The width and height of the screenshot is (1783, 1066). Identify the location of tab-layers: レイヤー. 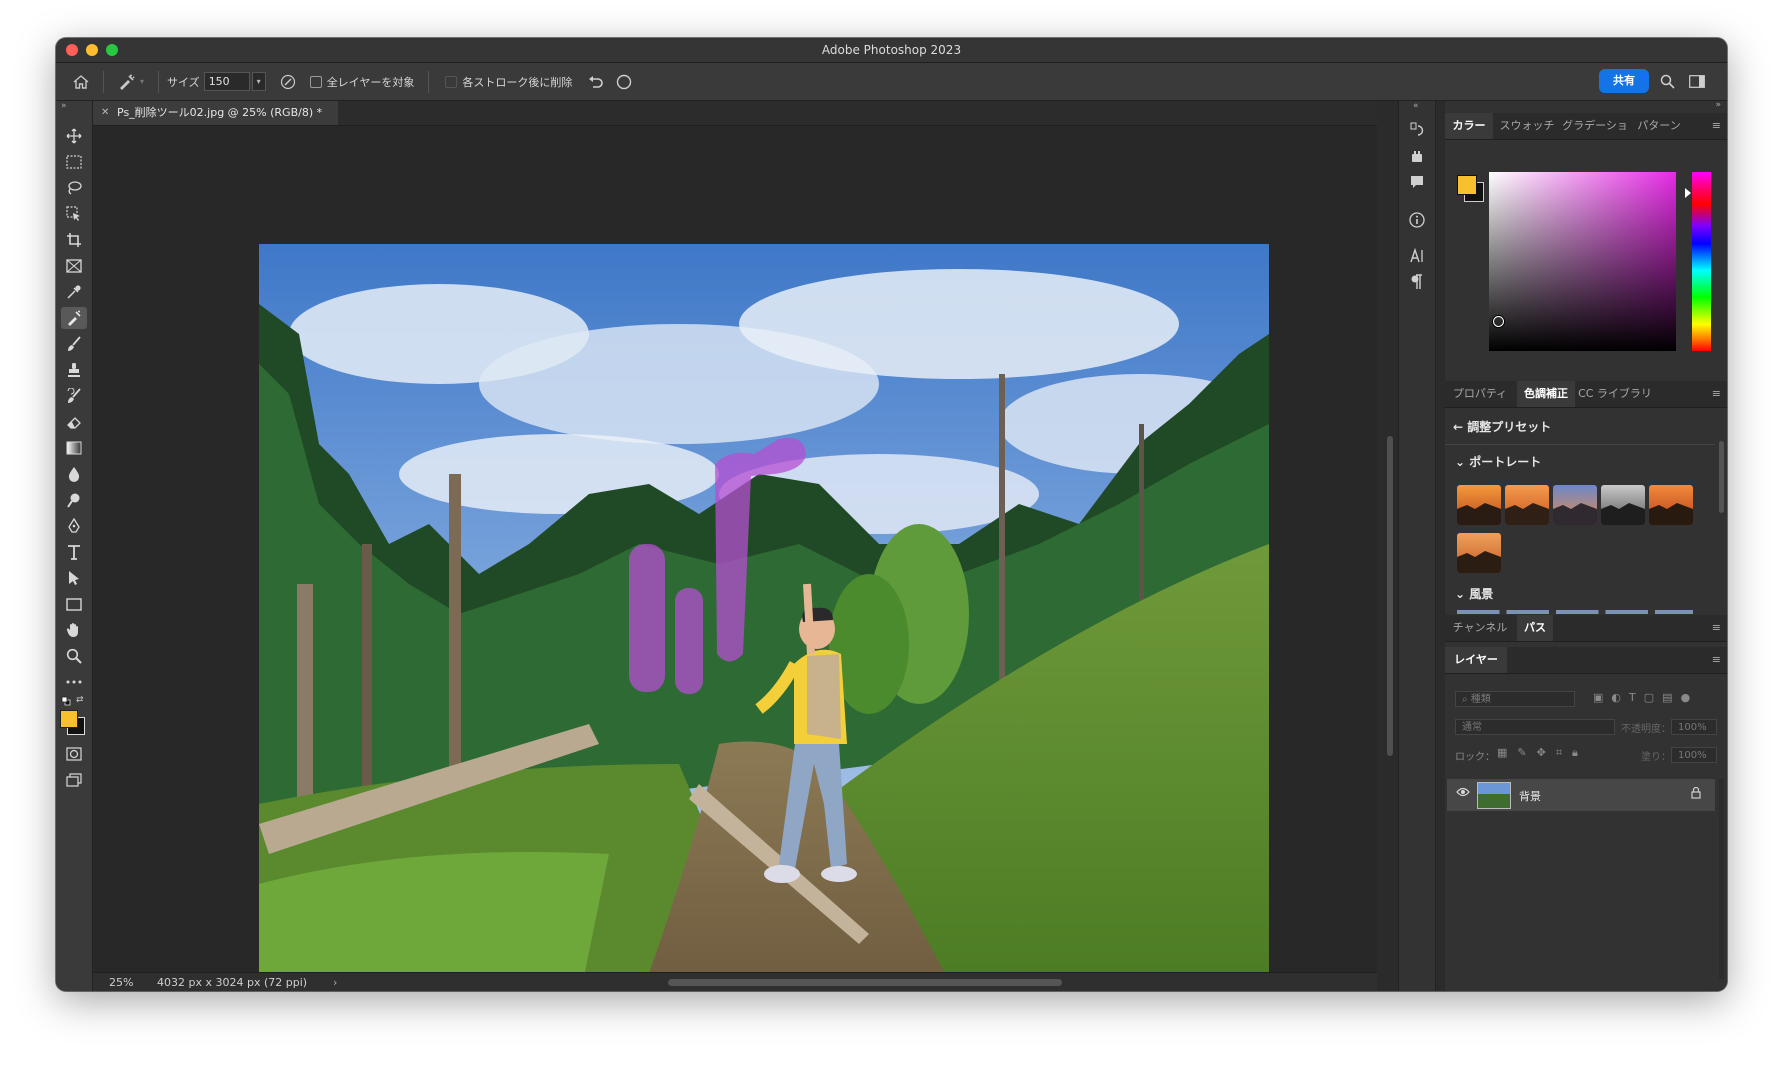
(1476, 660).